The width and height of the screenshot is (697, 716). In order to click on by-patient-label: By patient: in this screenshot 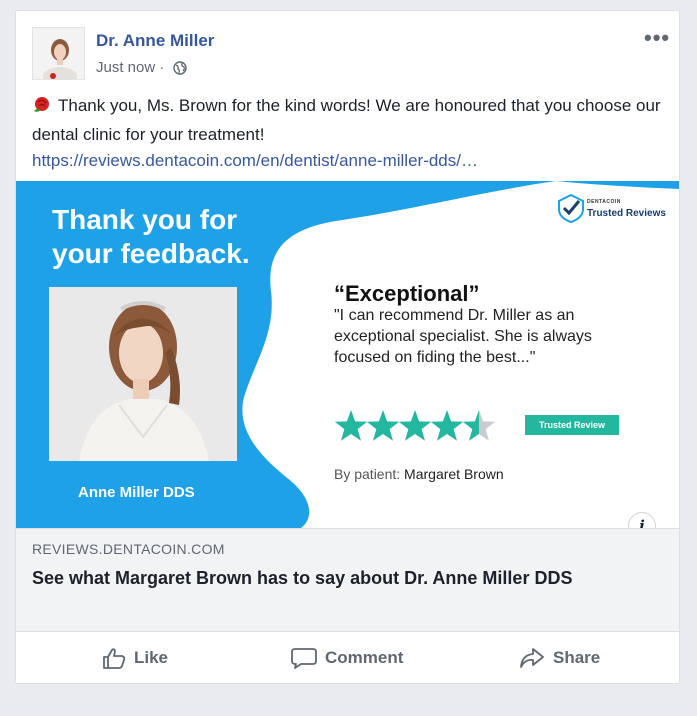, I will do `click(367, 474)`.